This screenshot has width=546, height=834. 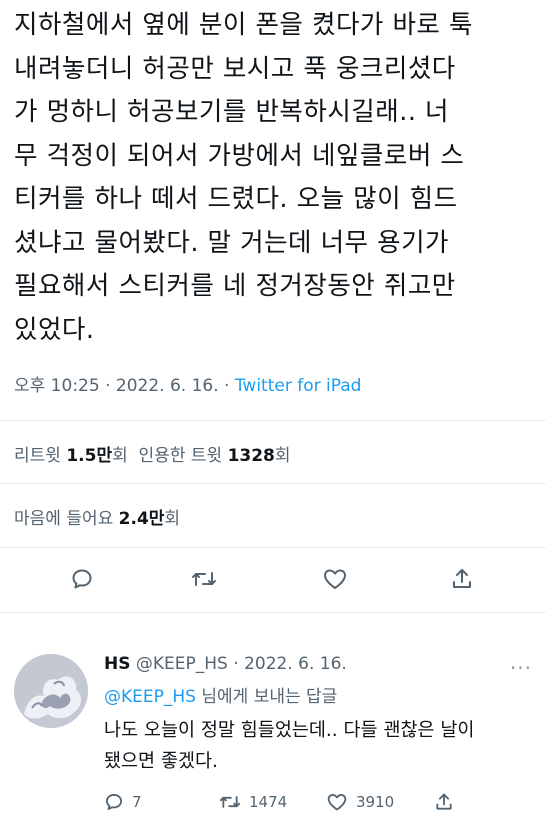 What do you see at coordinates (375, 802) in the screenshot?
I see `reply-like-count: 3910` at bounding box center [375, 802].